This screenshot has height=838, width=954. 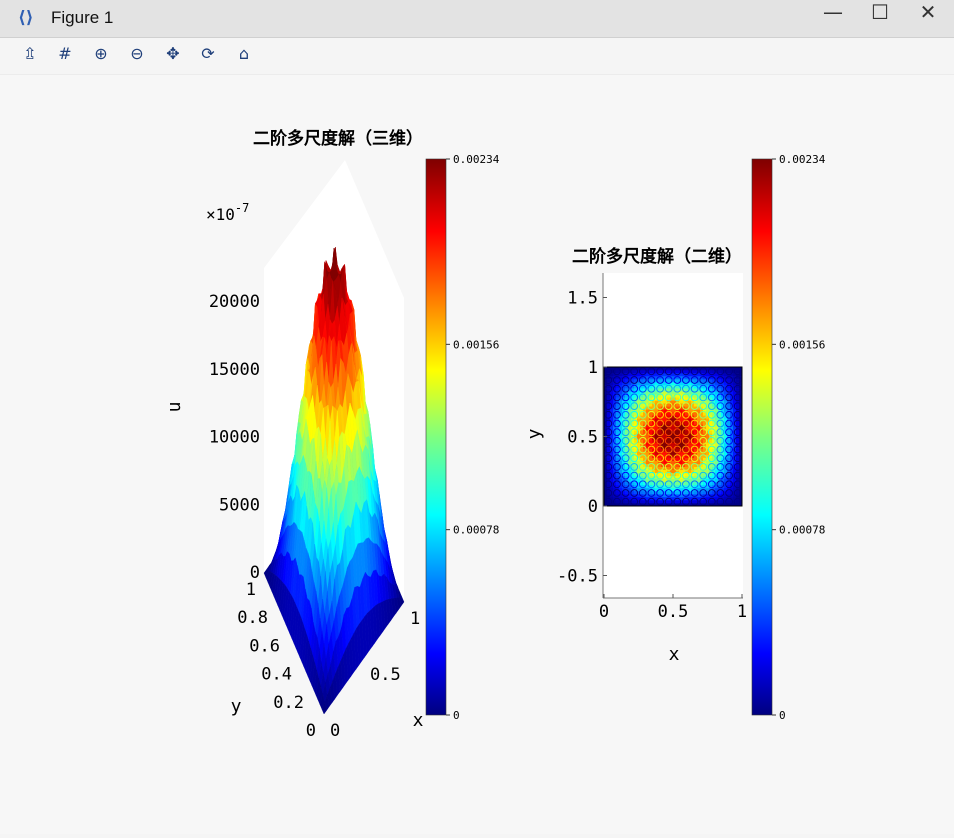 I want to click on maximize-button: ☐, so click(x=880, y=18).